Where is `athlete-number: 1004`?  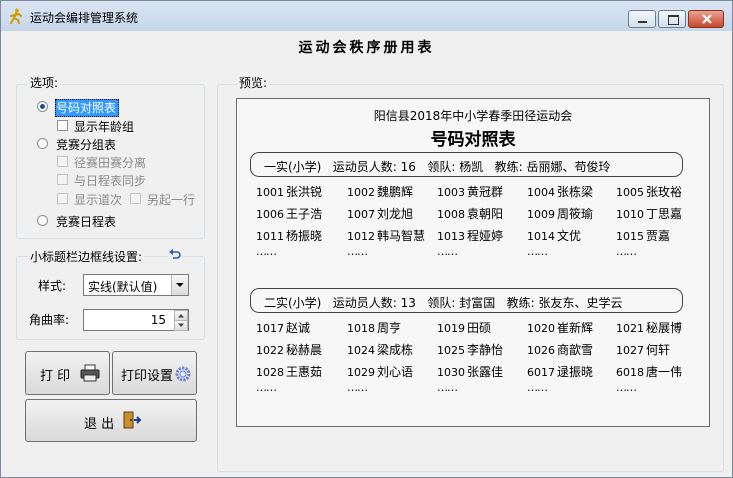
athlete-number: 1004 is located at coordinates (541, 192).